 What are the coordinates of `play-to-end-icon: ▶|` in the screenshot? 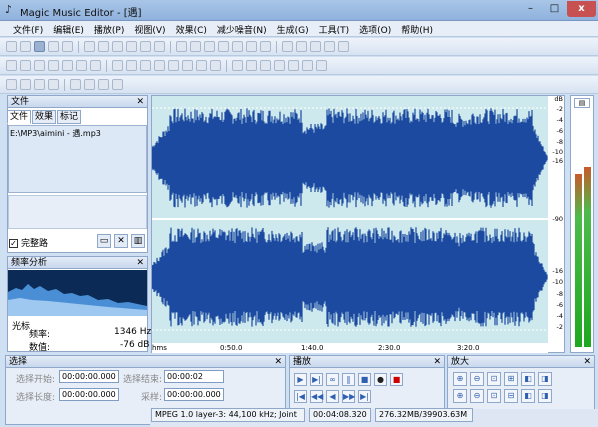 It's located at (316, 379).